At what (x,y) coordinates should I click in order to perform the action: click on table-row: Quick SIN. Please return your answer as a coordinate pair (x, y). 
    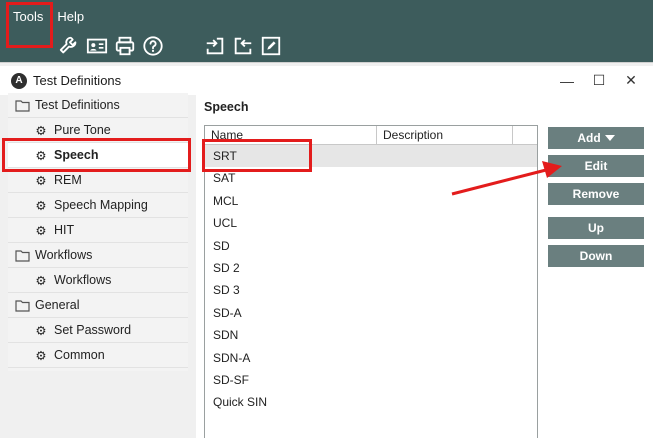
    Looking at the image, I should click on (371, 402).